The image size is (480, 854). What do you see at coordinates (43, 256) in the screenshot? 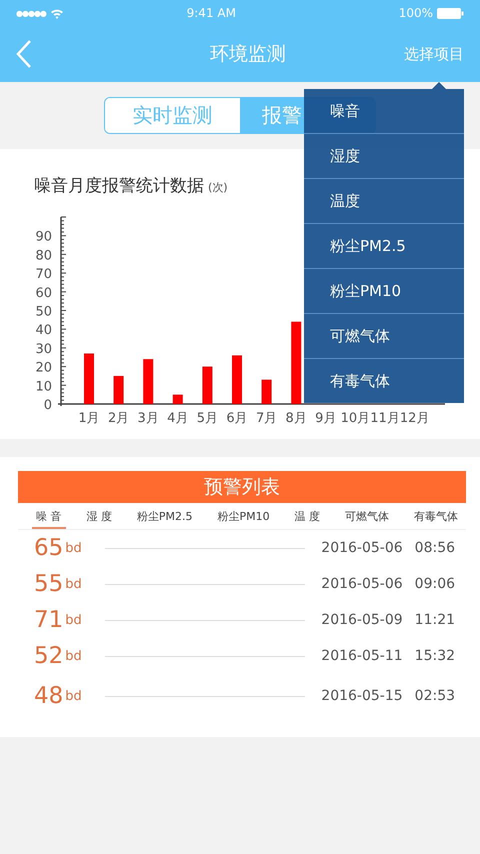
I see `y-tick-label: 80` at bounding box center [43, 256].